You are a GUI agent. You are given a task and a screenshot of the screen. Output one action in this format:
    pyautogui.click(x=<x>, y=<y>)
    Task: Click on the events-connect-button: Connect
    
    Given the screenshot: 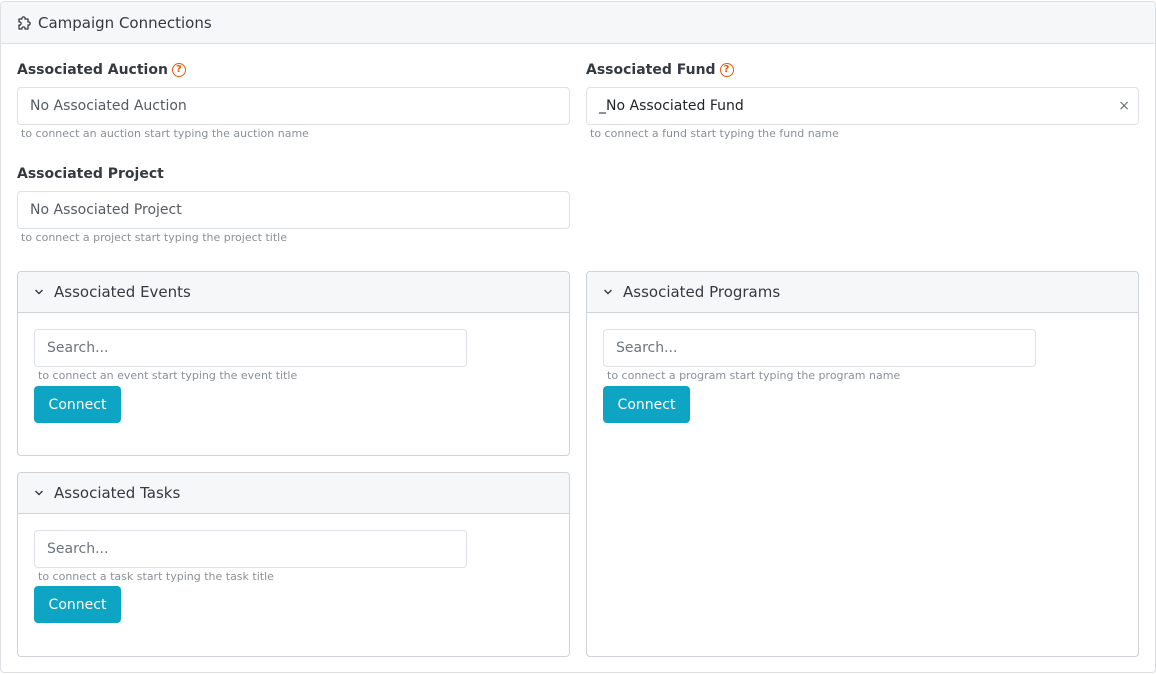 What is the action you would take?
    pyautogui.click(x=77, y=404)
    